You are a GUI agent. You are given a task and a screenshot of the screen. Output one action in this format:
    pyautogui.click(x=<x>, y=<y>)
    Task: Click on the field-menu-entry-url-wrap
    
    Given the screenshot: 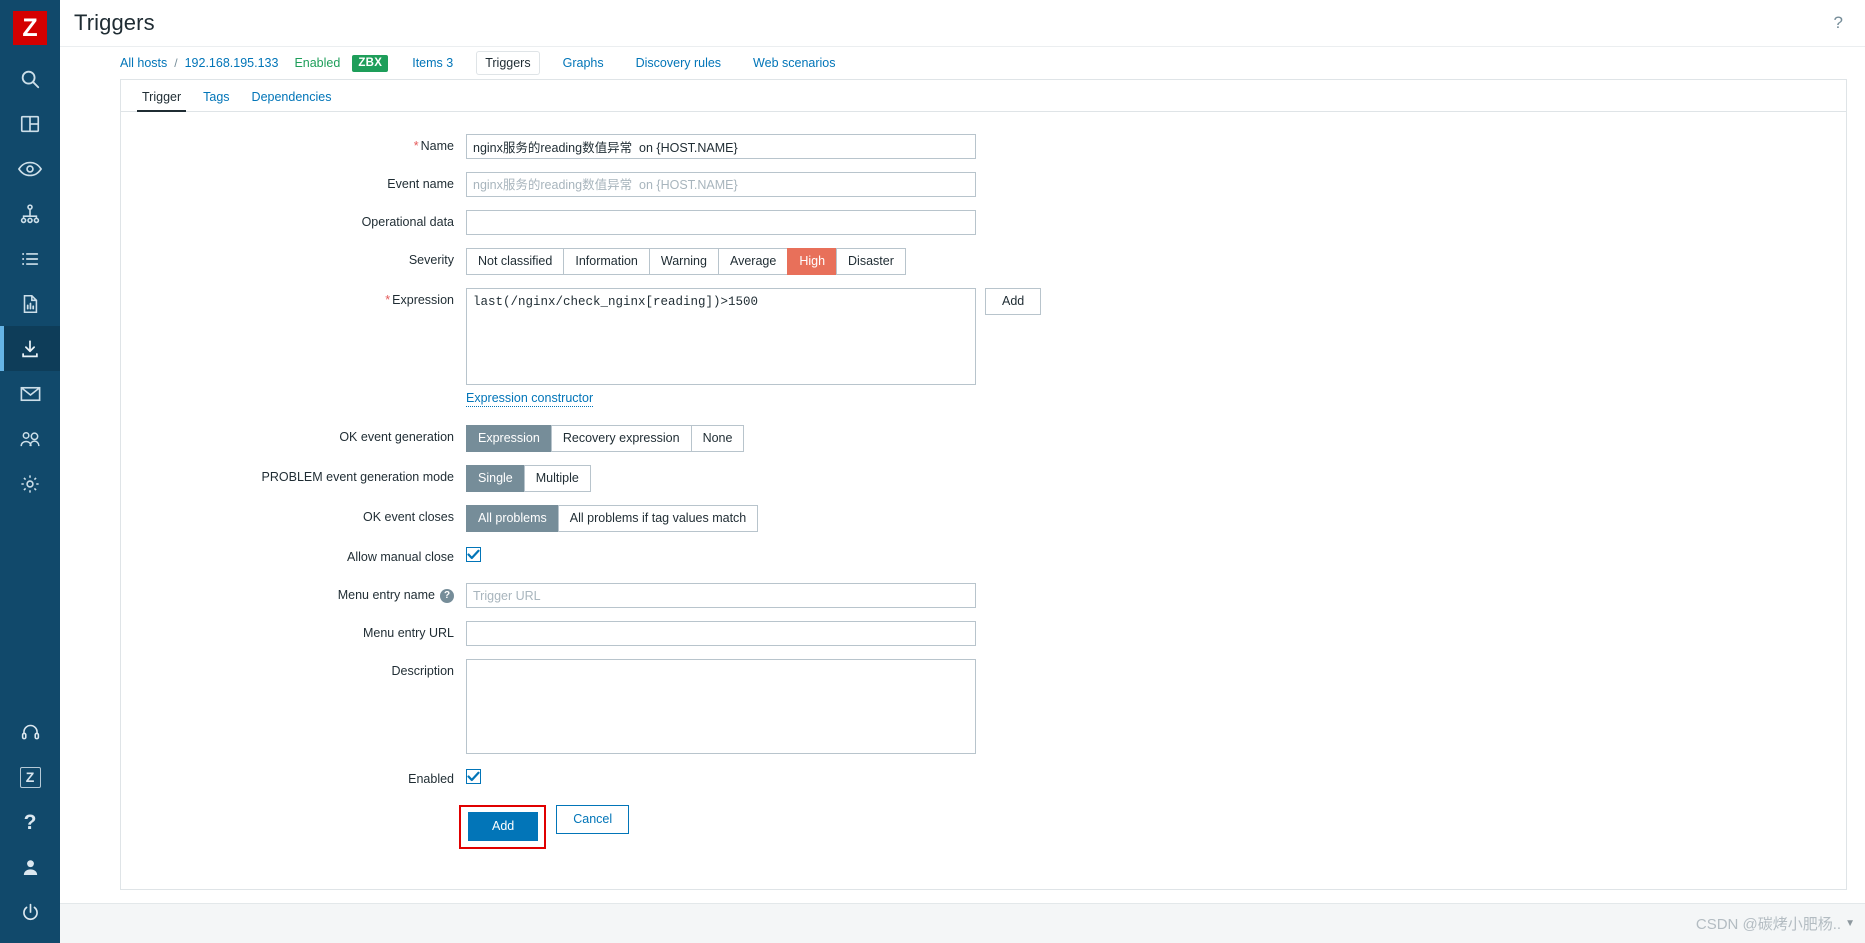 What is the action you would take?
    pyautogui.click(x=1156, y=633)
    